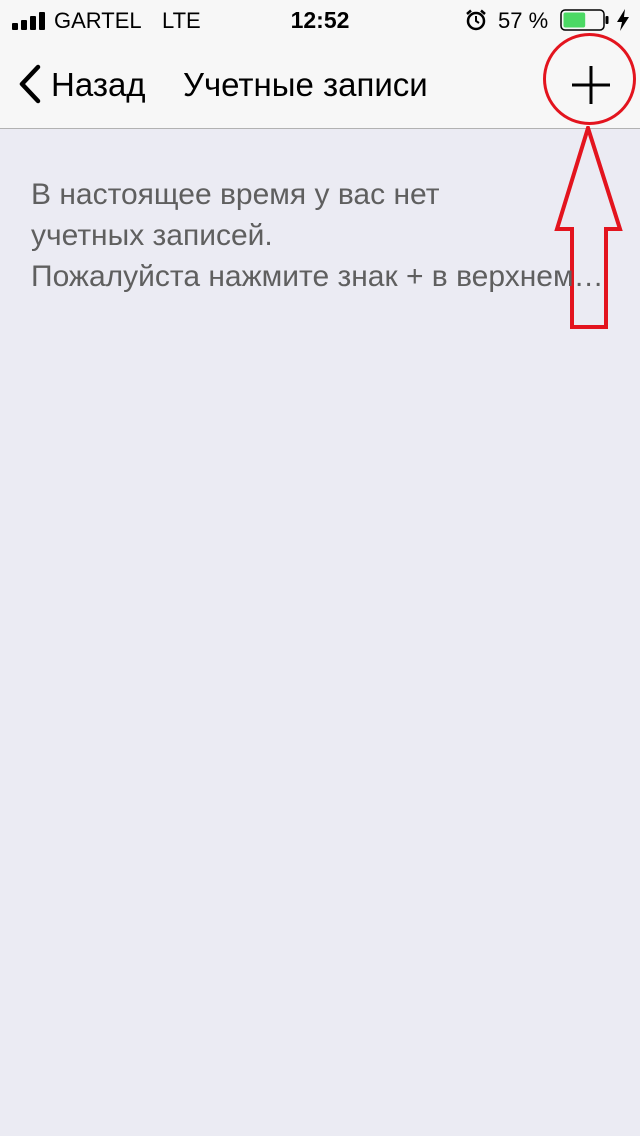  I want to click on back-chevron-icon, so click(30, 84).